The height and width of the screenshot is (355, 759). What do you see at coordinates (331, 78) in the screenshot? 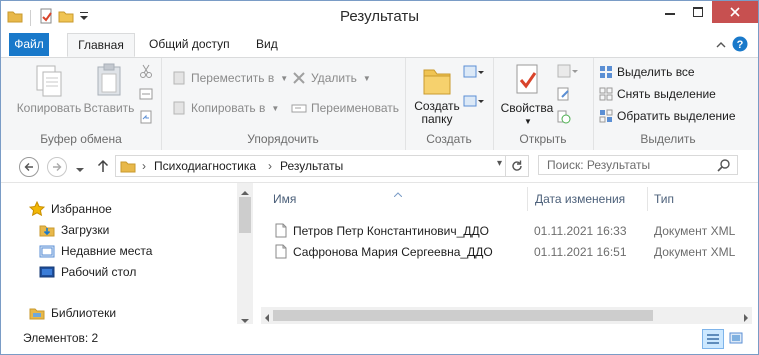
I see `delete-button: Удалить ▼` at bounding box center [331, 78].